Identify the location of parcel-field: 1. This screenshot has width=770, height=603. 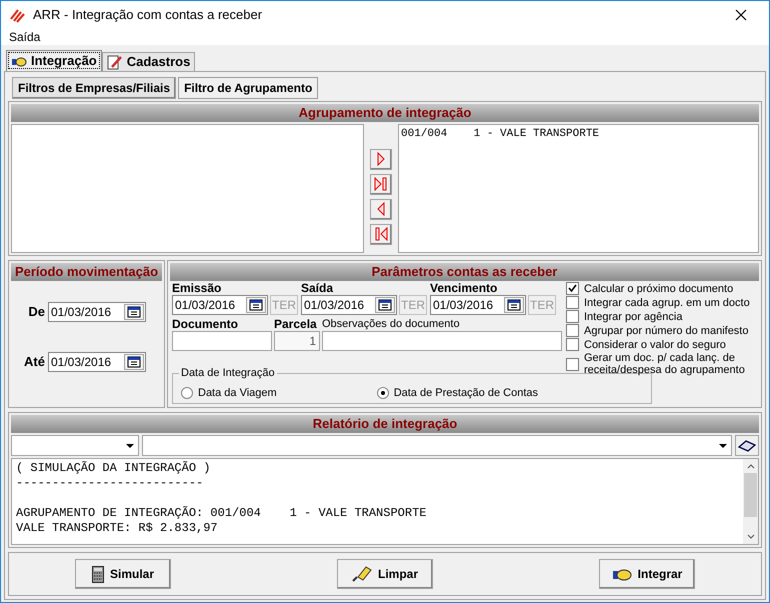
(297, 341).